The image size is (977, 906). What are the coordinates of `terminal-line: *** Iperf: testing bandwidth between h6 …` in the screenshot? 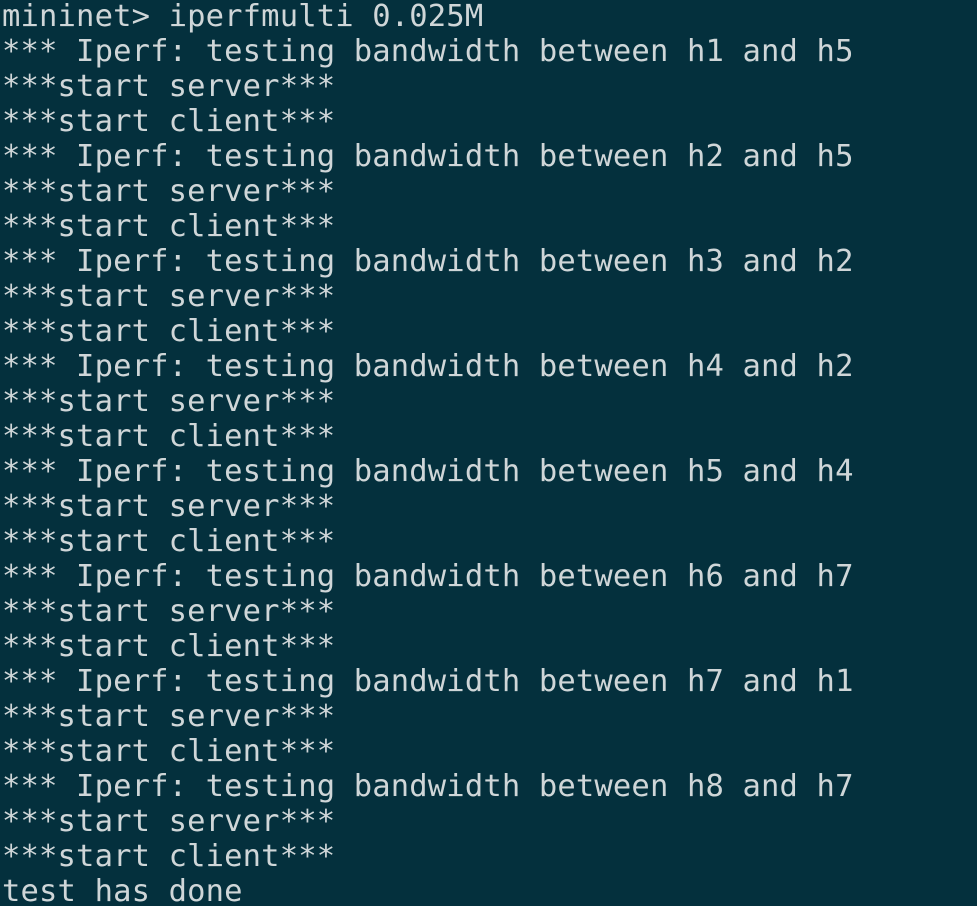 It's located at (428, 576).